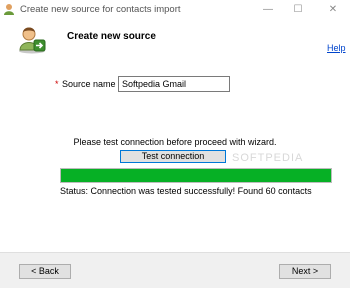 The width and height of the screenshot is (350, 288). Describe the element at coordinates (173, 156) in the screenshot. I see `test-connection-button: Test connection` at that location.